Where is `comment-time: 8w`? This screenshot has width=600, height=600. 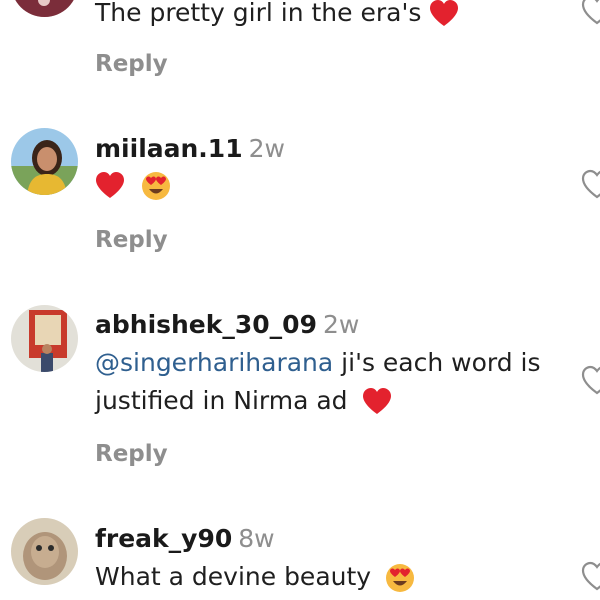 comment-time: 8w is located at coordinates (256, 538).